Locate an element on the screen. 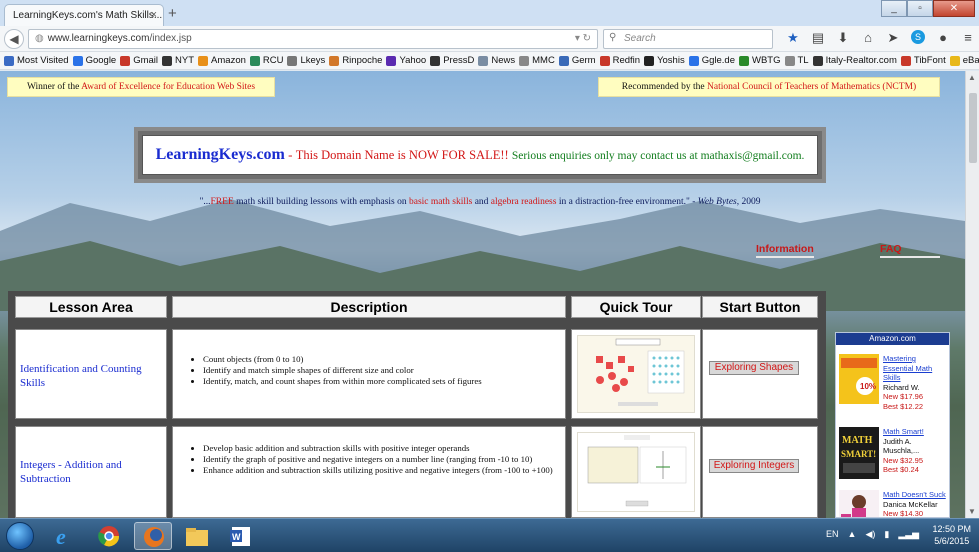  bookmark-item: WBTG is located at coordinates (760, 60).